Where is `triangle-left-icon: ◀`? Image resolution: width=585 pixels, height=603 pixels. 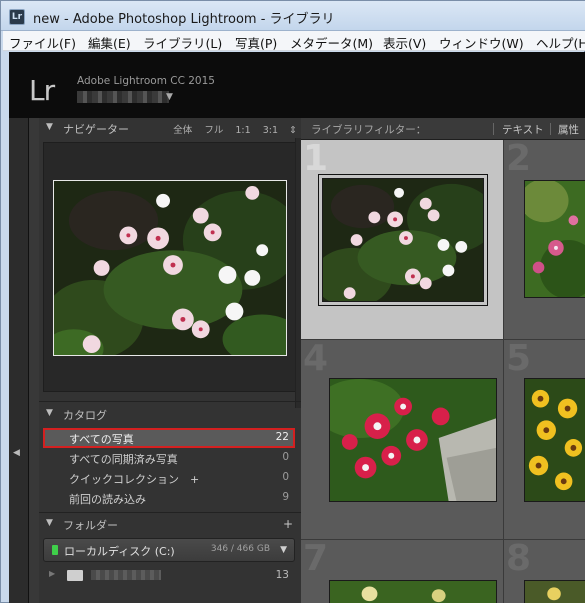
triangle-left-icon: ◀ is located at coordinates (16, 453).